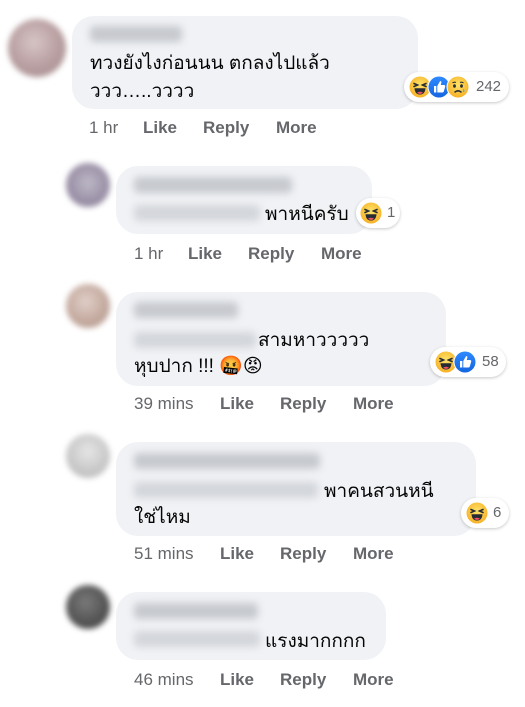 This screenshot has width=525, height=707. I want to click on reaction-count: 6, so click(497, 512).